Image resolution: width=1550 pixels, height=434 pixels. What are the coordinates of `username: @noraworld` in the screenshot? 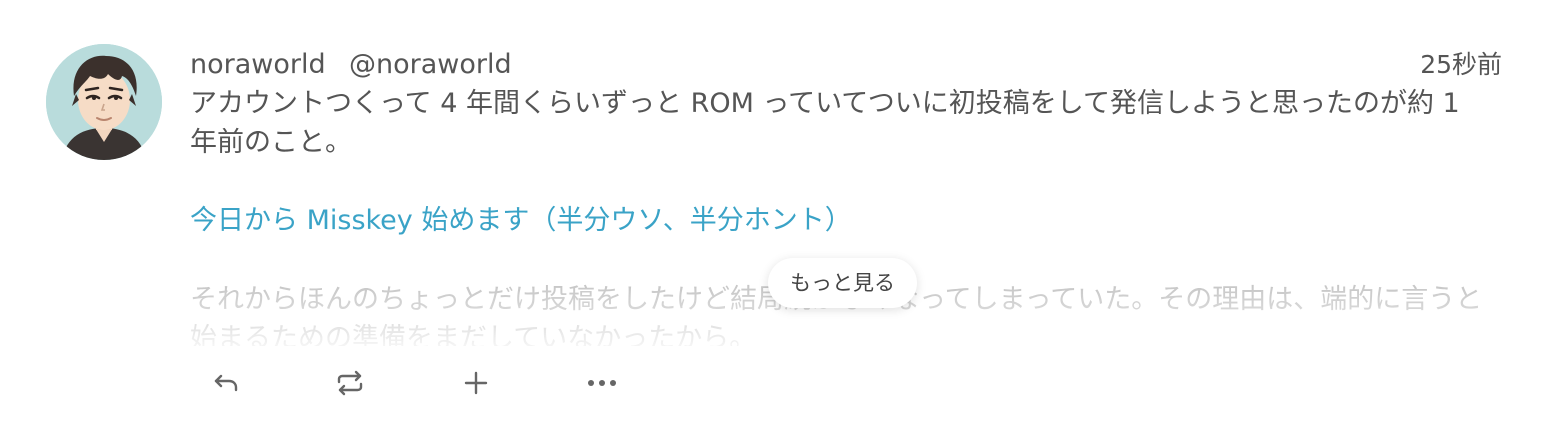 It's located at (430, 65).